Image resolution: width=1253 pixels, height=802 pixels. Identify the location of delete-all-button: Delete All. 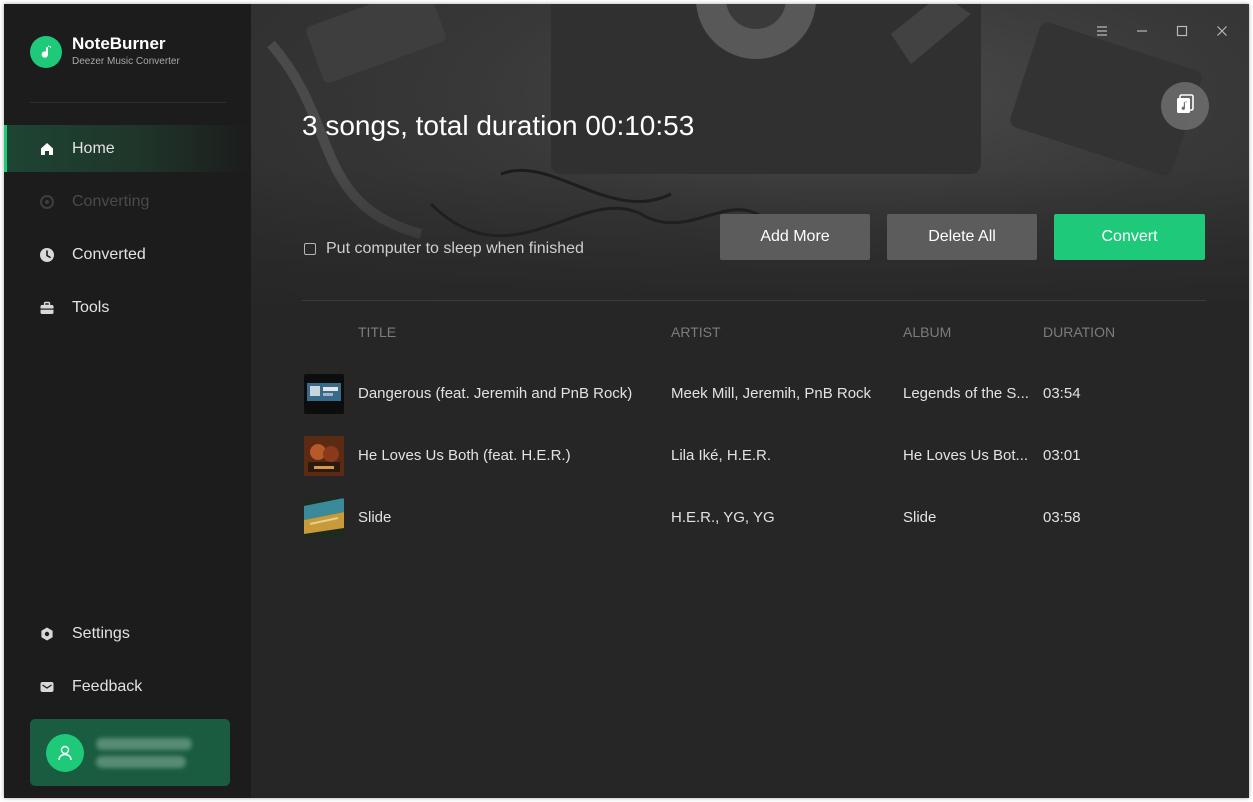
(962, 237).